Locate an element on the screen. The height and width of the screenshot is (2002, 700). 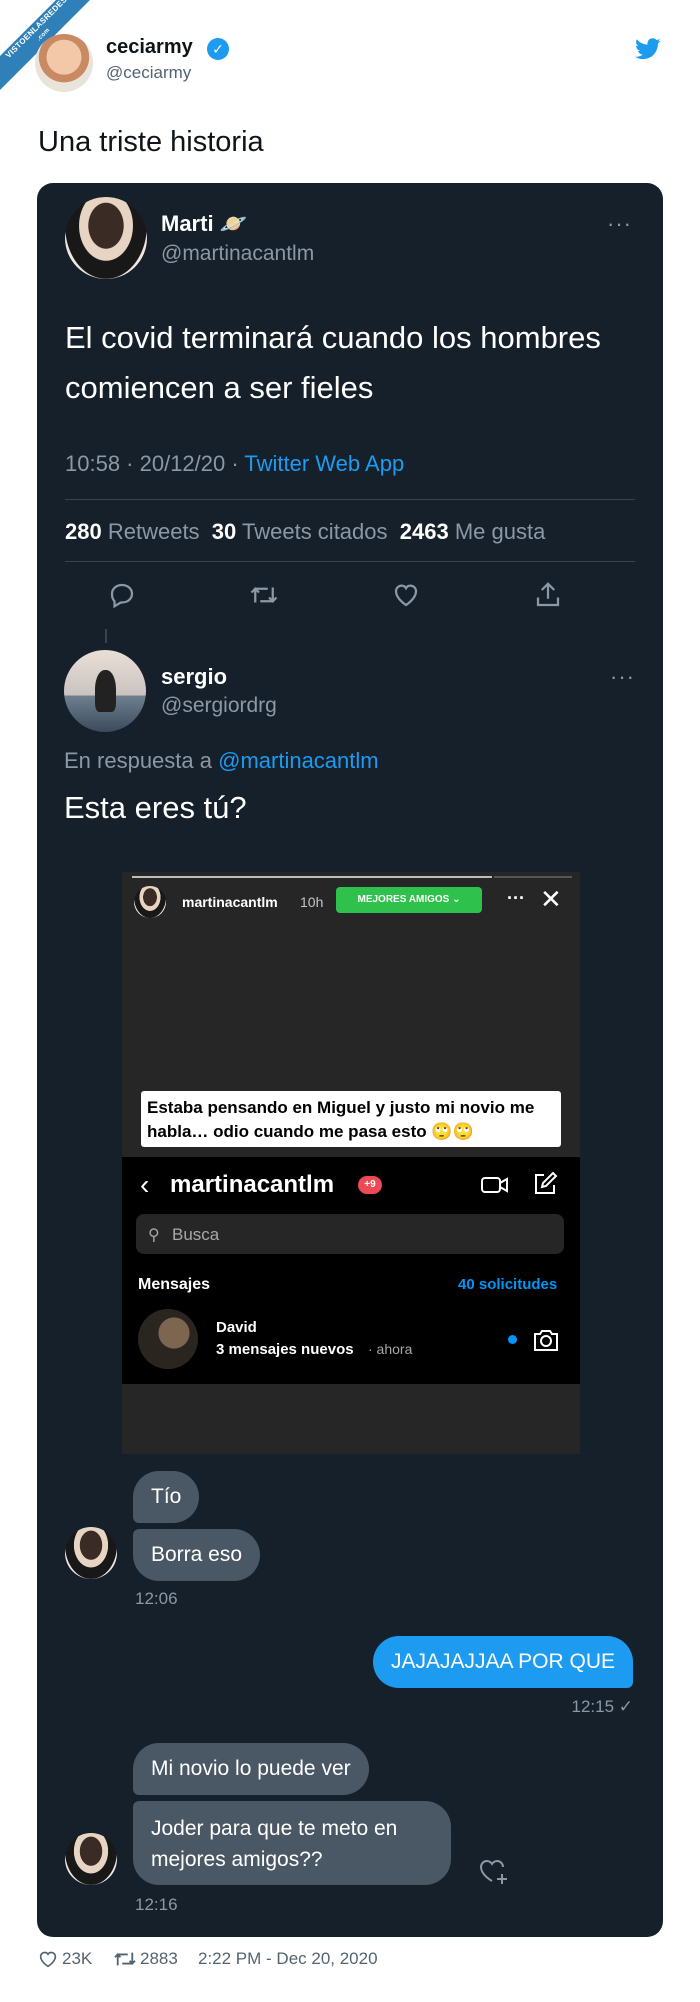
compose-icon is located at coordinates (546, 1182).